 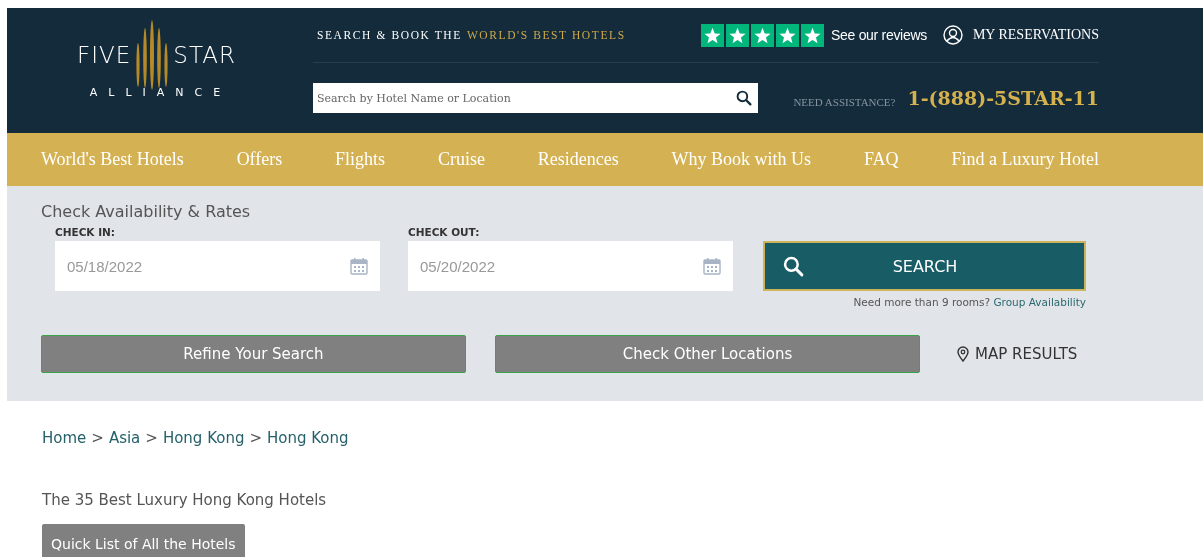 What do you see at coordinates (360, 159) in the screenshot?
I see `nav-link: Flights` at bounding box center [360, 159].